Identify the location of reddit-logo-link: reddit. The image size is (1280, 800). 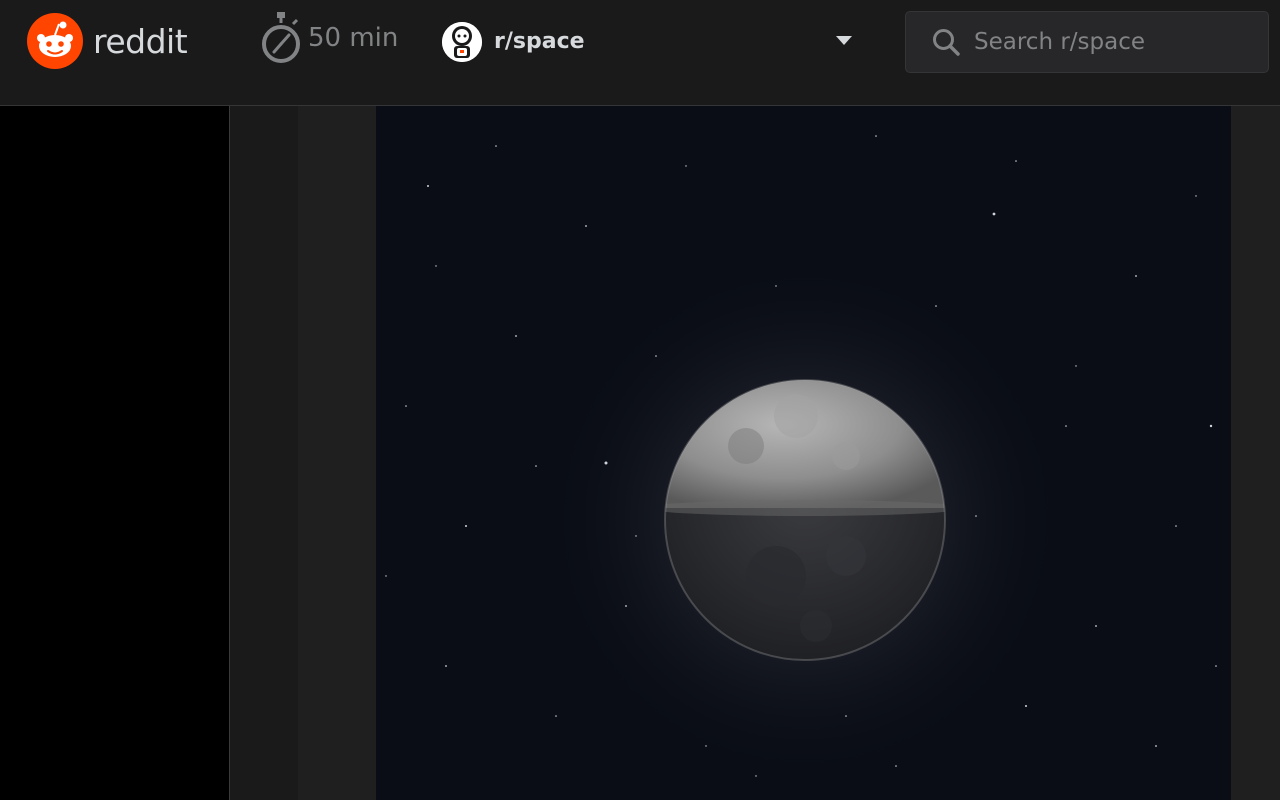
(107, 41).